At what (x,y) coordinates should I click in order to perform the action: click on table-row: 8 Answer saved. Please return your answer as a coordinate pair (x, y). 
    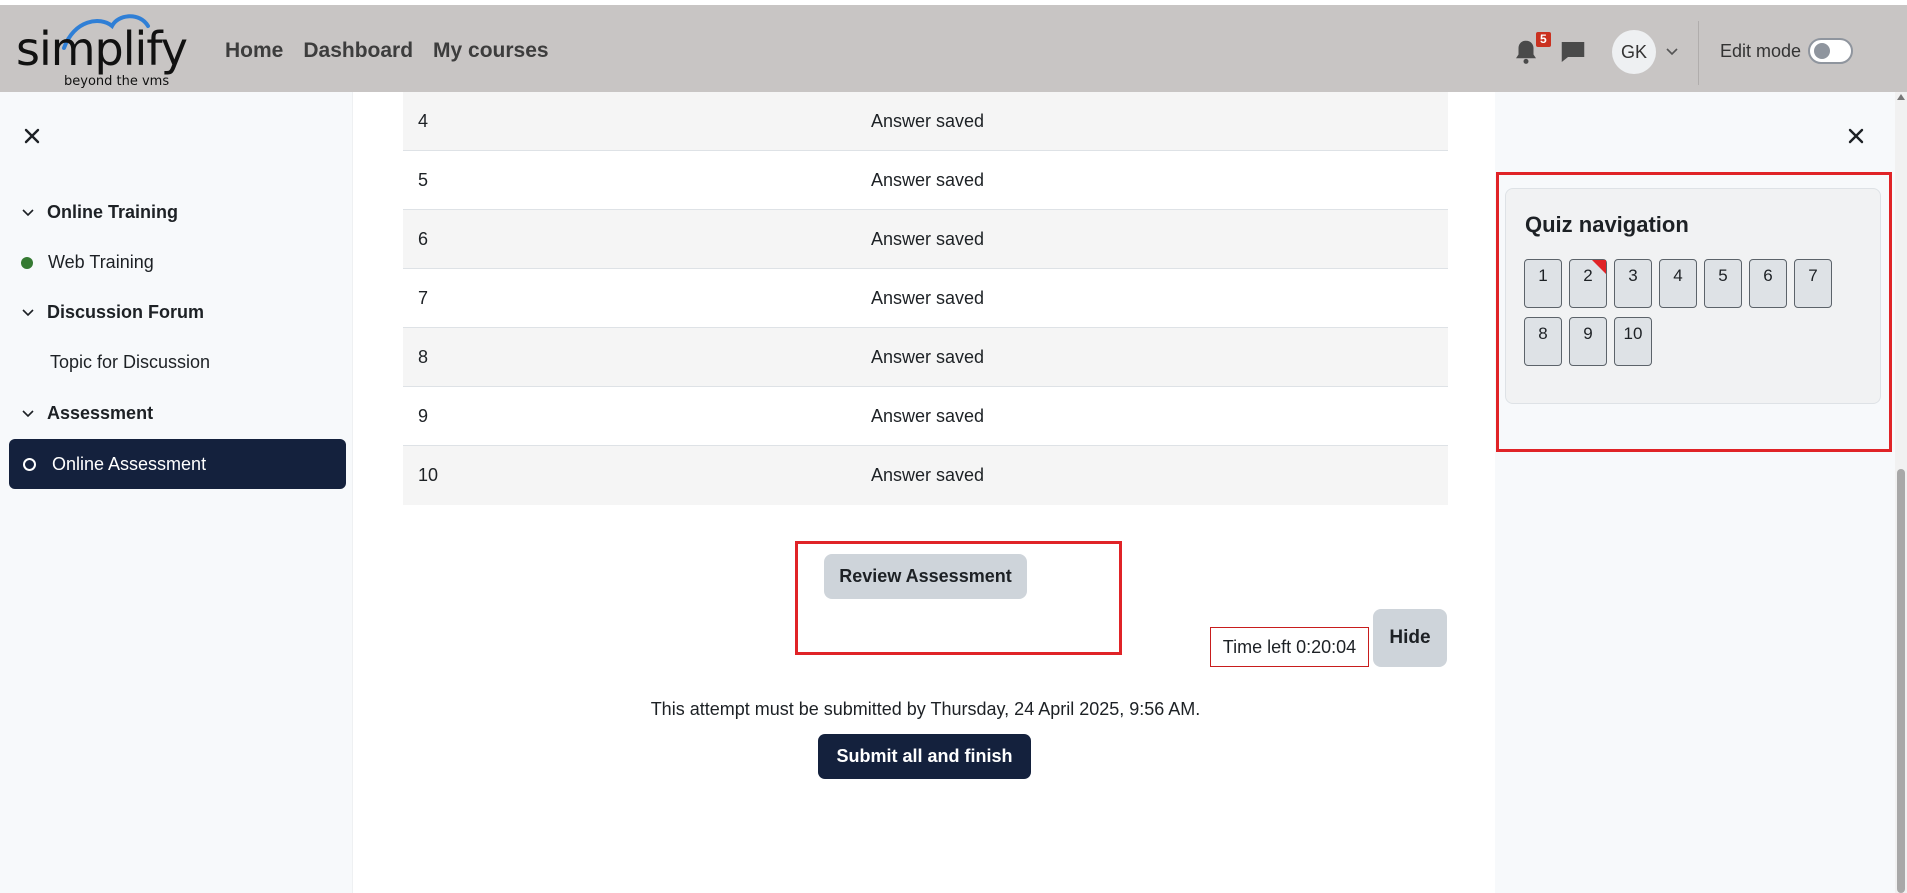
    Looking at the image, I should click on (925, 357).